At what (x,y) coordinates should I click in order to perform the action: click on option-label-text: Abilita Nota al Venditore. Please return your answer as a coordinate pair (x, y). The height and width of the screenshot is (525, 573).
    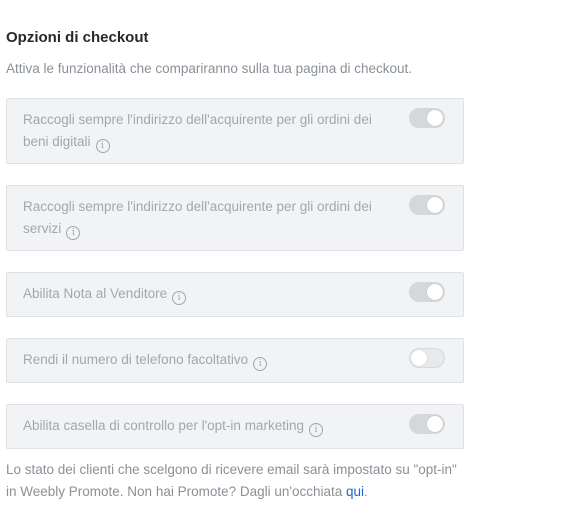
    Looking at the image, I should click on (95, 293).